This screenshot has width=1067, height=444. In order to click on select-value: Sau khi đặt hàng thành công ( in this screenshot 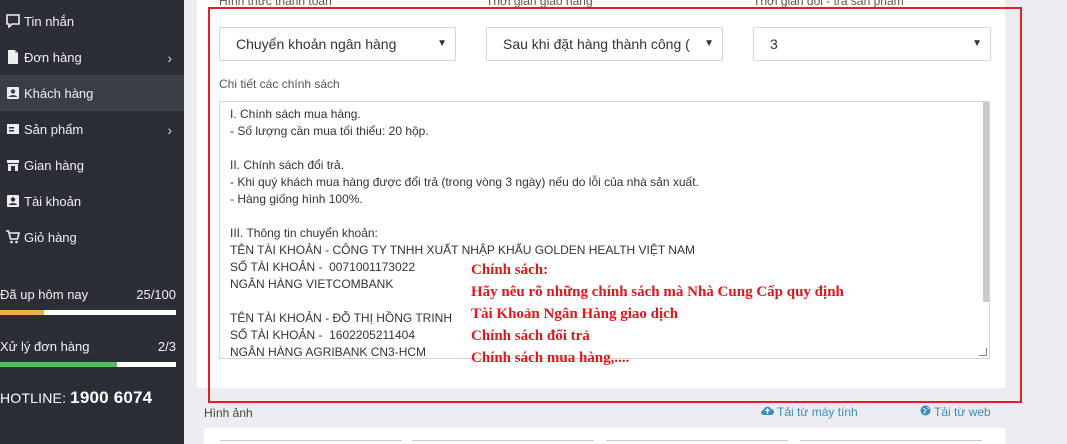, I will do `click(596, 44)`.